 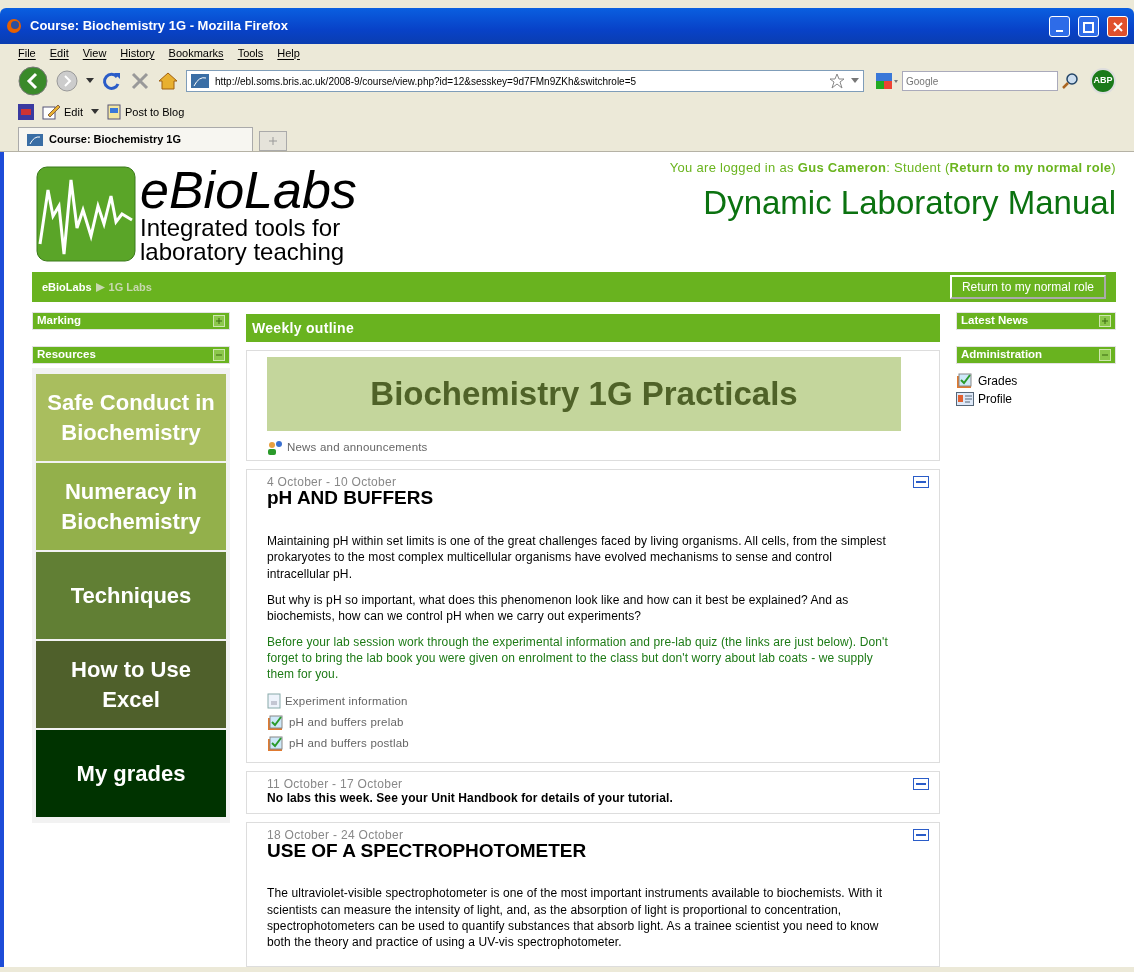 What do you see at coordinates (250, 53) in the screenshot?
I see `menu-item: Tools` at bounding box center [250, 53].